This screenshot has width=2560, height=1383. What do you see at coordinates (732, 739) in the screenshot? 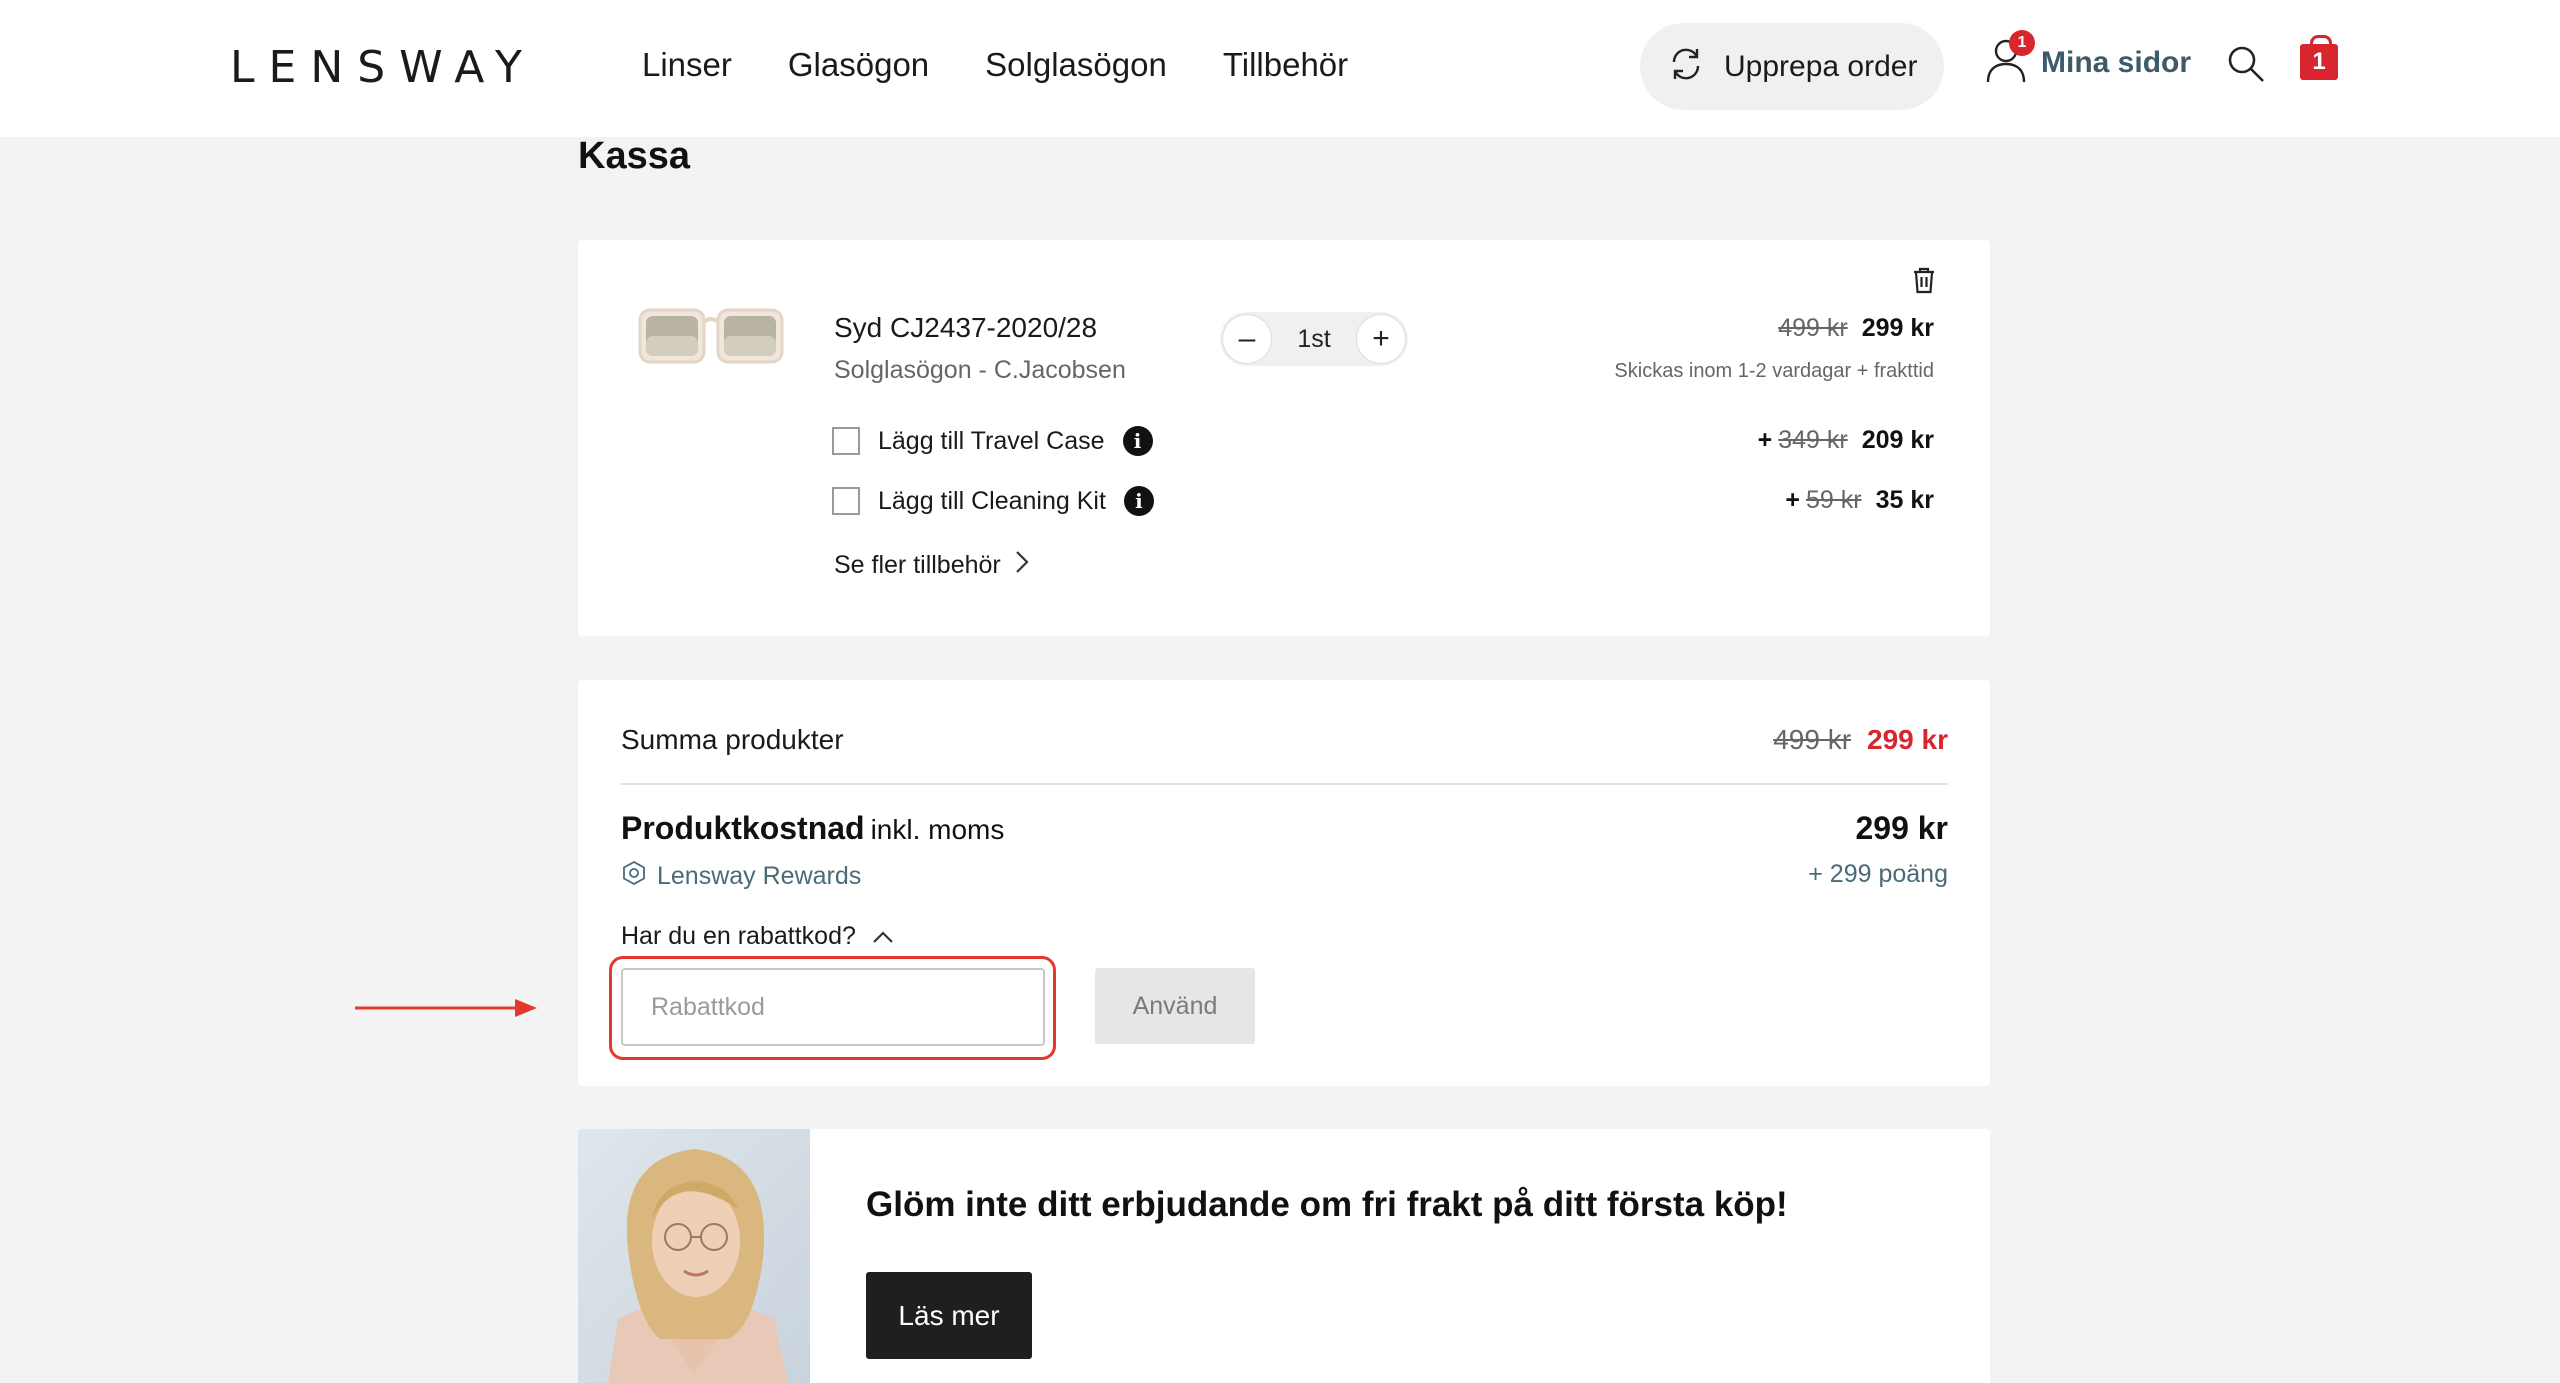
I see `products-sum-label: Summa produkter` at bounding box center [732, 739].